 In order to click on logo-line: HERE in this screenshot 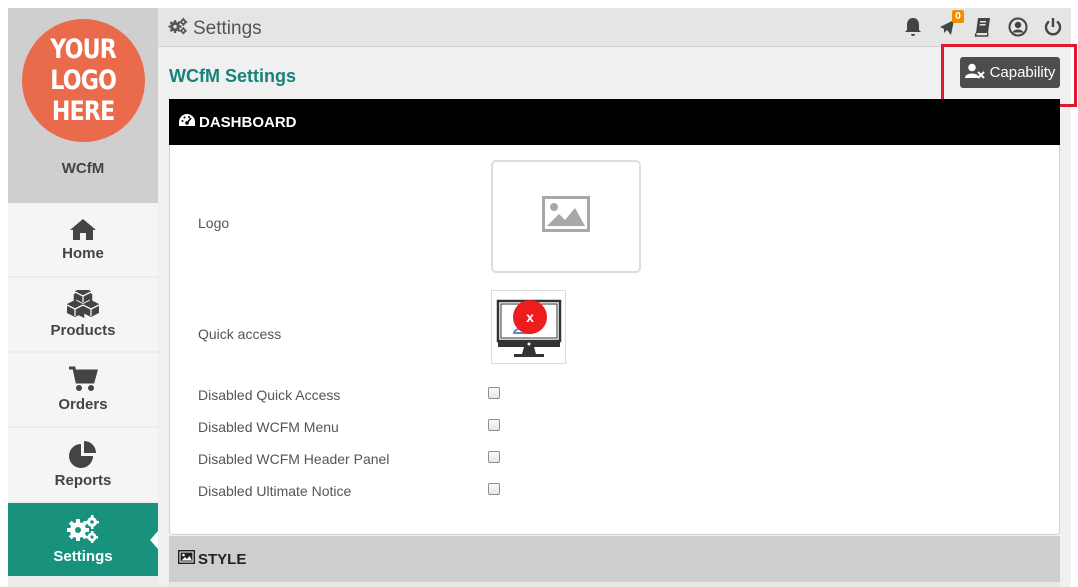, I will do `click(83, 111)`.